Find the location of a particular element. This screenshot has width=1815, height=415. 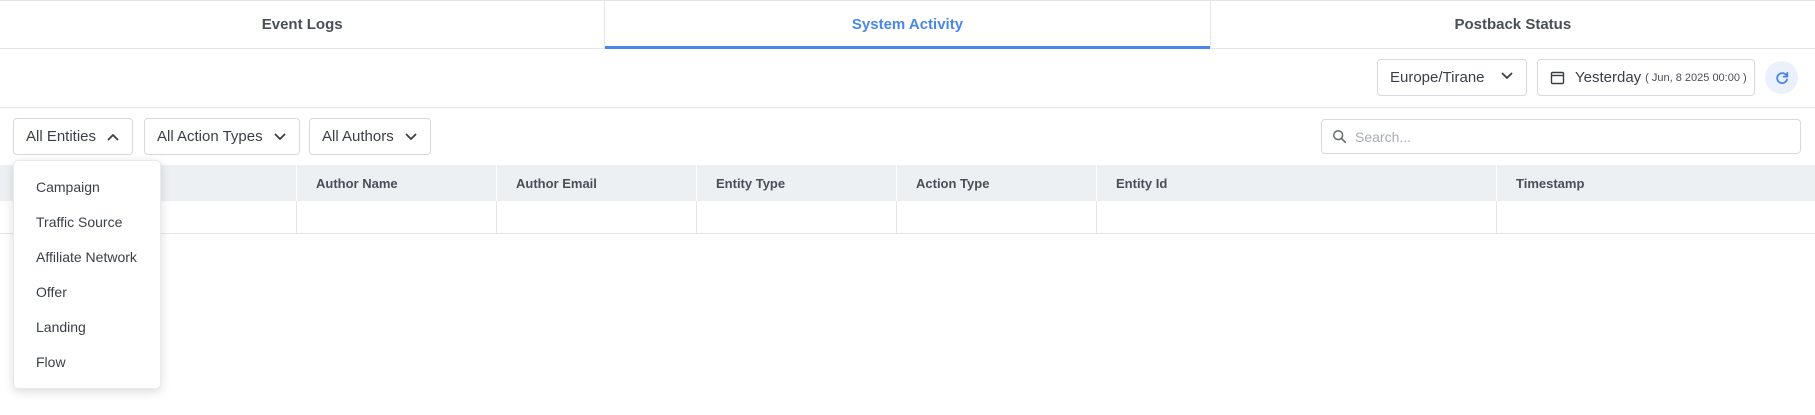

tab-event-logs: Event Logs is located at coordinates (303, 24).